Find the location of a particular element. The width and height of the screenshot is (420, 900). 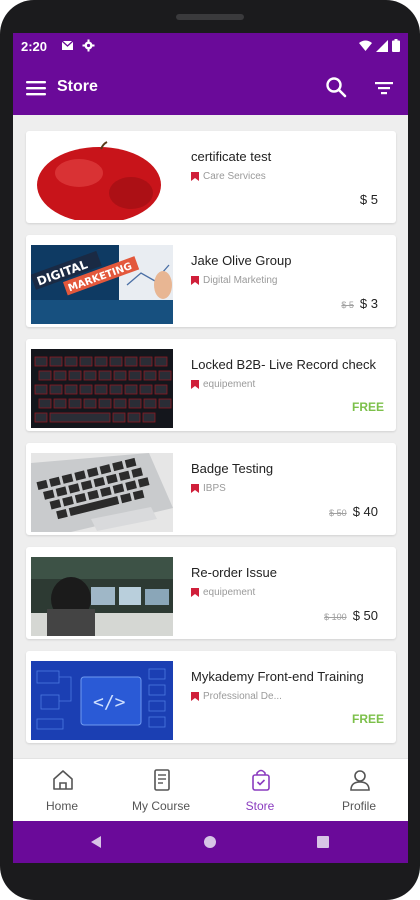

course-card: certificate test Care Services $ 5 is located at coordinates (211, 177).